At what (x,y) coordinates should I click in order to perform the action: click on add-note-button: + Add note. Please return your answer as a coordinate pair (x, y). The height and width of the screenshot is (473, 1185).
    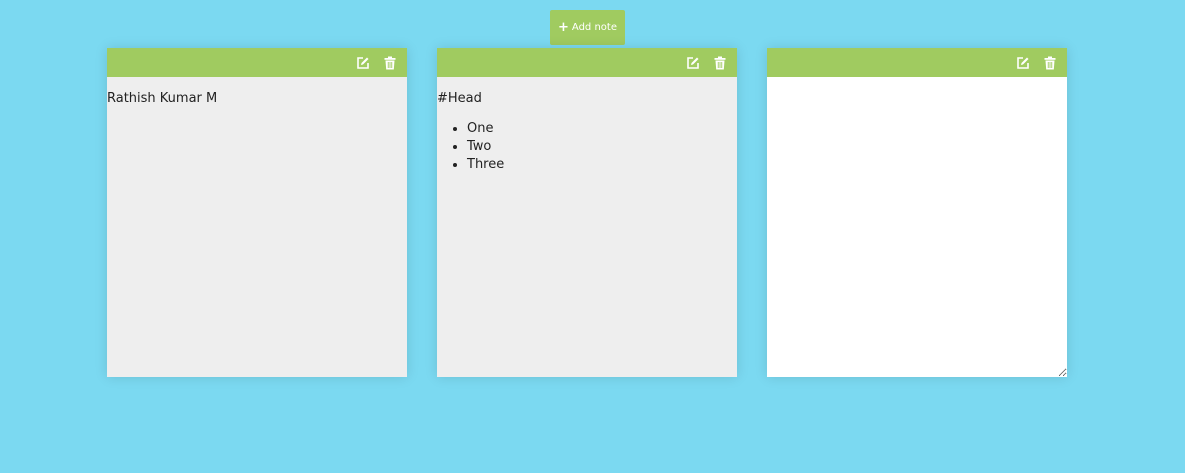
    Looking at the image, I should click on (587, 27).